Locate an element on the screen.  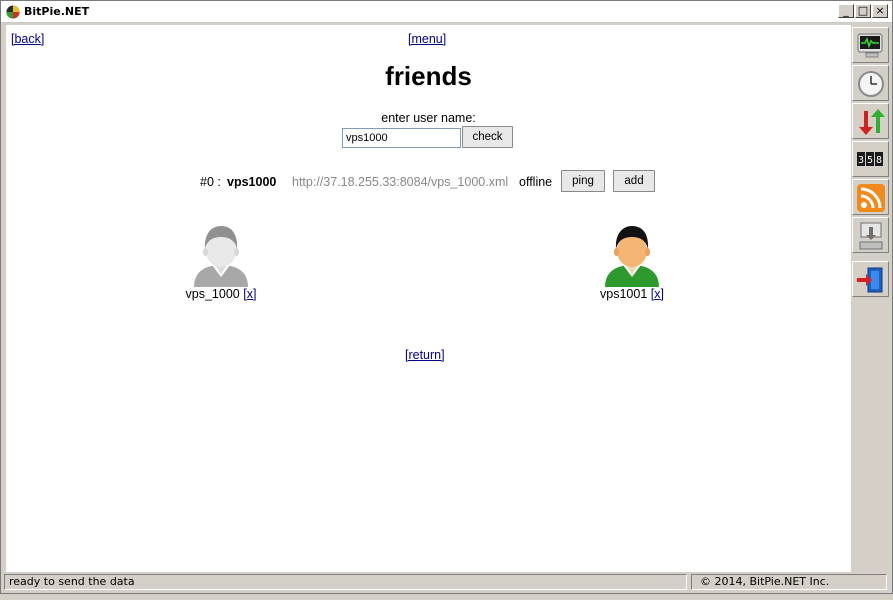
sidebar-button-exit is located at coordinates (870, 279).